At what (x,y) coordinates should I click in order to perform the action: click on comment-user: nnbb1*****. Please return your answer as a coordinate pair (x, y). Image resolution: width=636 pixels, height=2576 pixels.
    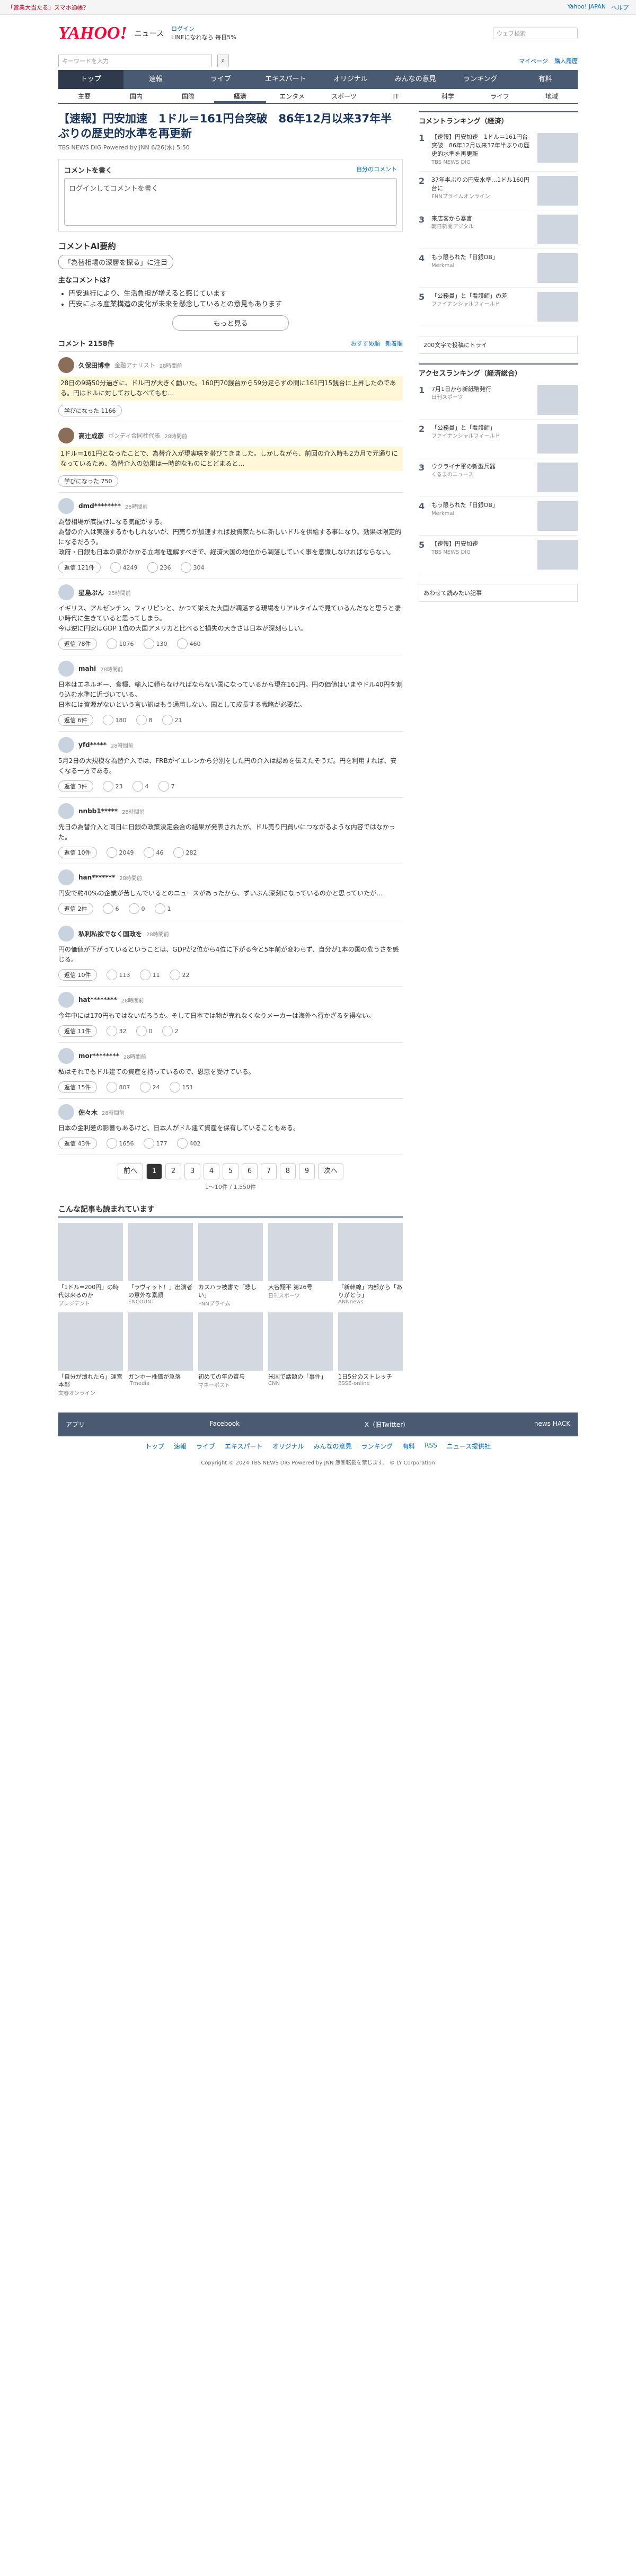
    Looking at the image, I should click on (98, 811).